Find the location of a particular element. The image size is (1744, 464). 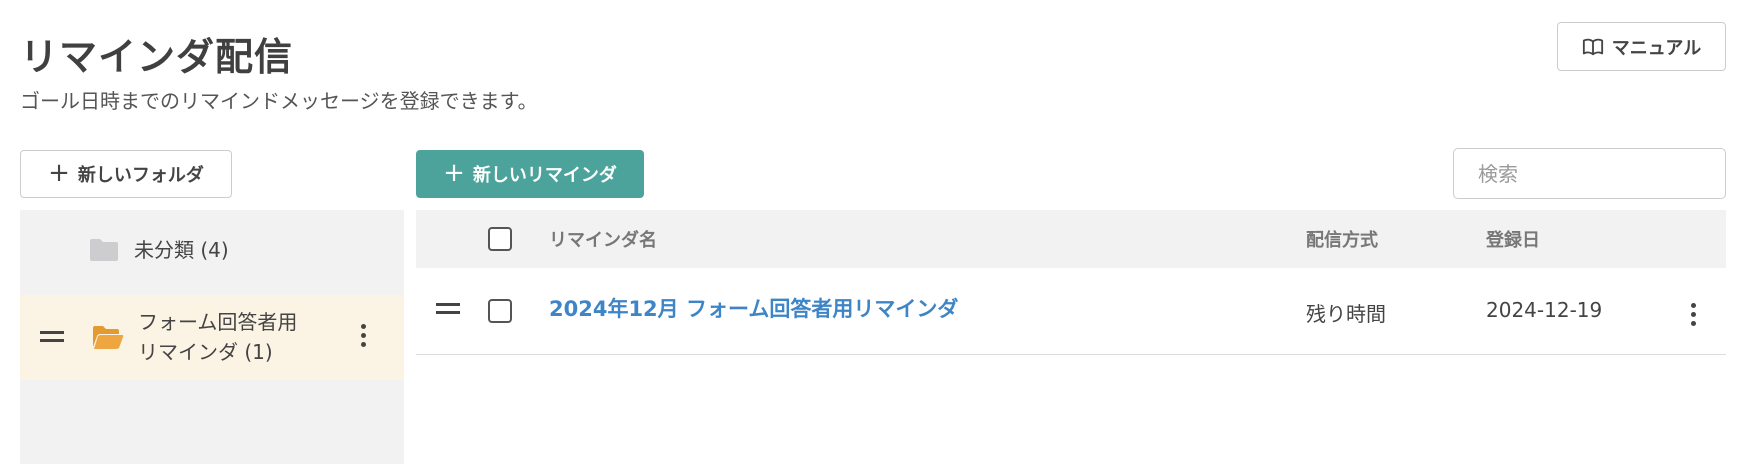

search-box is located at coordinates (1589, 173).